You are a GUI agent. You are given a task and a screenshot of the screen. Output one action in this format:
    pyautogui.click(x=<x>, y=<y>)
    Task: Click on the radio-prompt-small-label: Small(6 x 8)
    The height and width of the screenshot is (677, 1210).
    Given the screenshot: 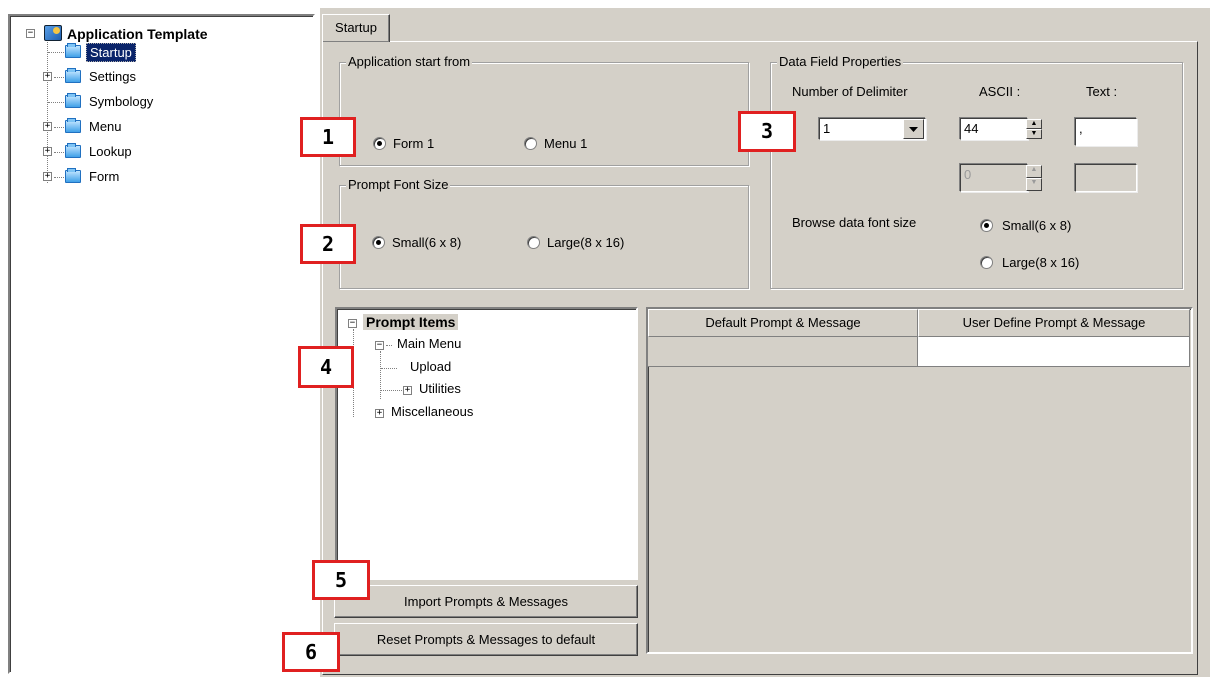 What is the action you would take?
    pyautogui.click(x=426, y=242)
    